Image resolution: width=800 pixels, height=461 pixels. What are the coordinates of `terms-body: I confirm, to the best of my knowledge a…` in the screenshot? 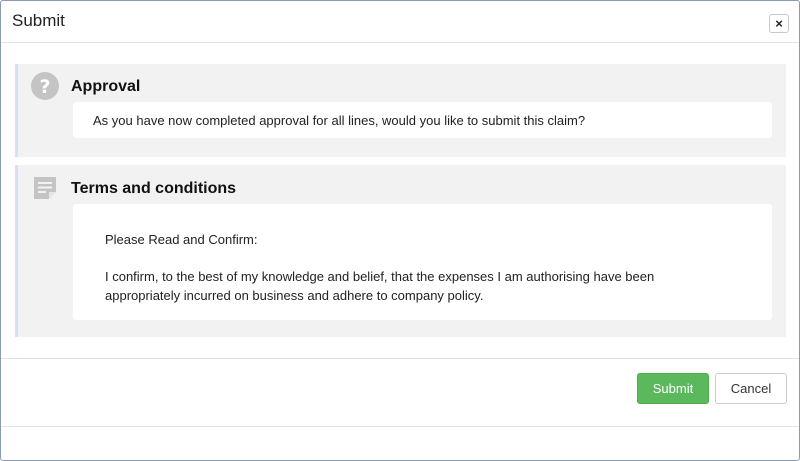 It's located at (380, 286).